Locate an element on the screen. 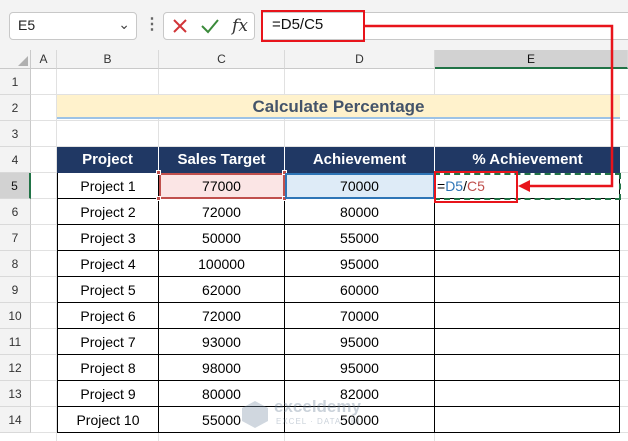 The image size is (628, 441). watermark-tagline: EXCEL · DATA · BI is located at coordinates (318, 421).